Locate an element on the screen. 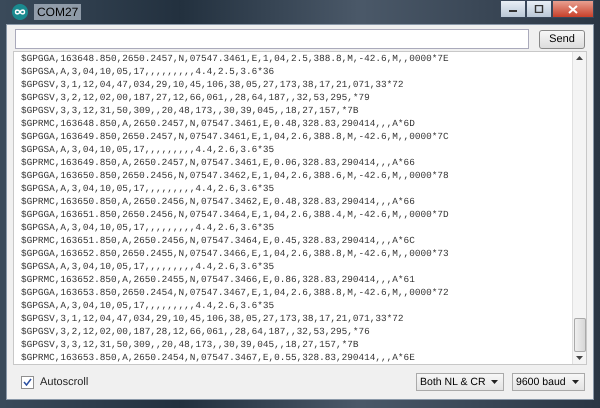 The height and width of the screenshot is (408, 600). maximize-icon is located at coordinates (539, 9).